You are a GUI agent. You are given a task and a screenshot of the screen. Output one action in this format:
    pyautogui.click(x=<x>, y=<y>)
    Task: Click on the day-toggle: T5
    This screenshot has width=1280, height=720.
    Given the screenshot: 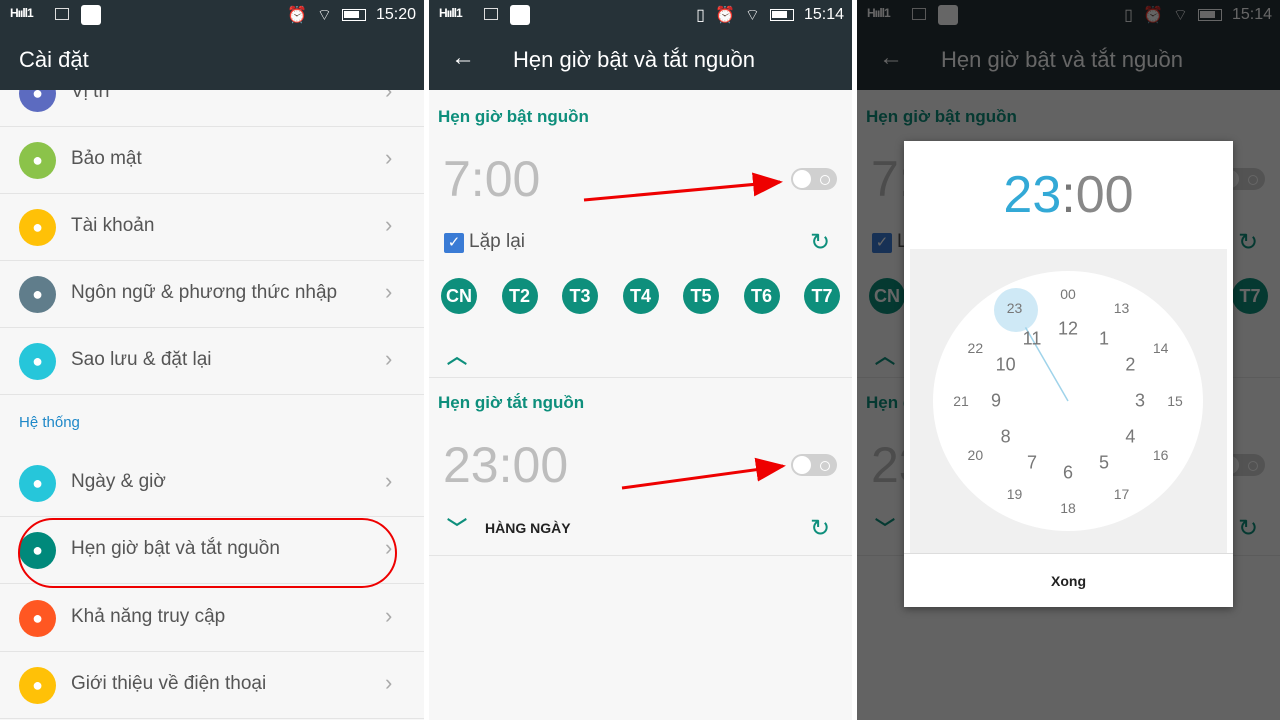 What is the action you would take?
    pyautogui.click(x=701, y=296)
    